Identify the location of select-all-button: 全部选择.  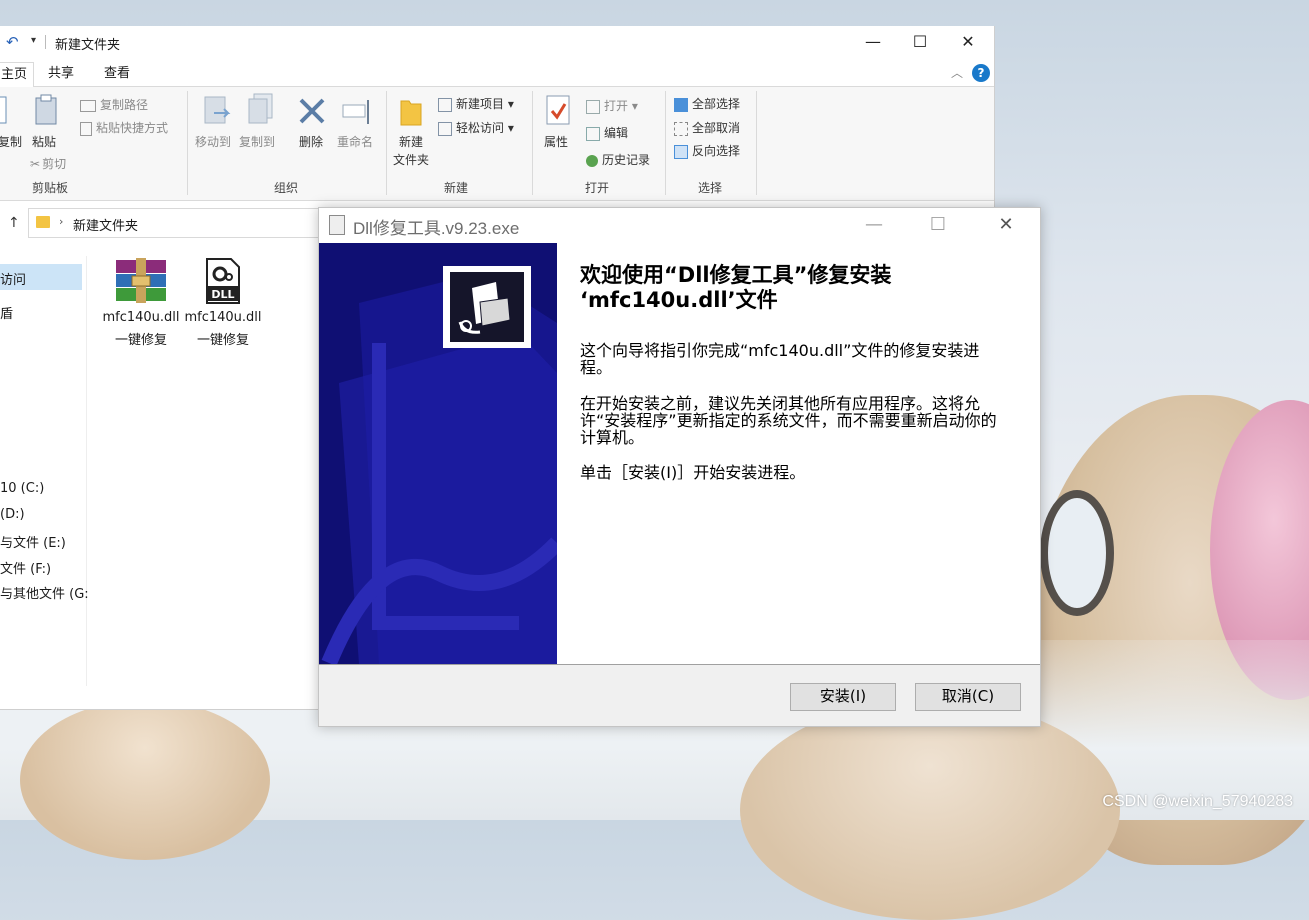
(707, 103).